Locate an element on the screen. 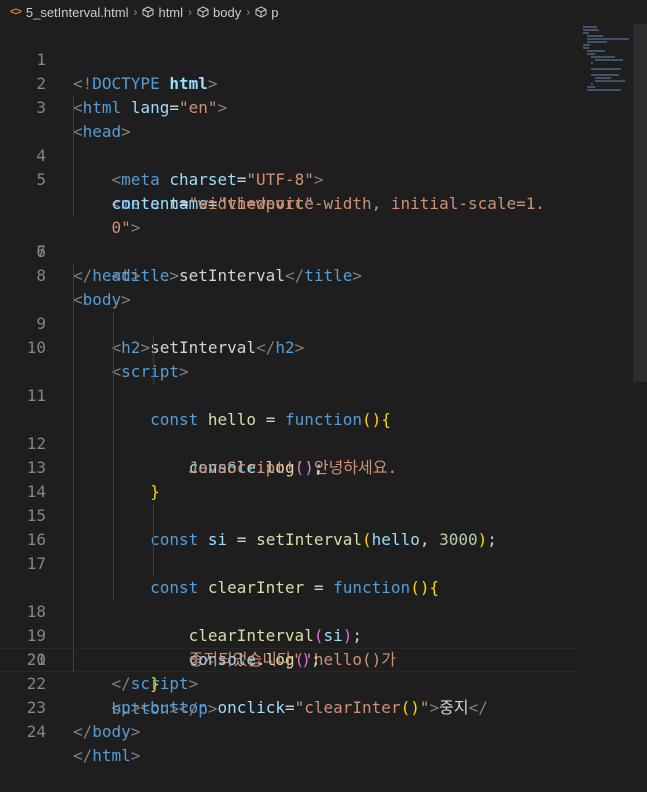  line-content: </html> is located at coordinates (106, 756).